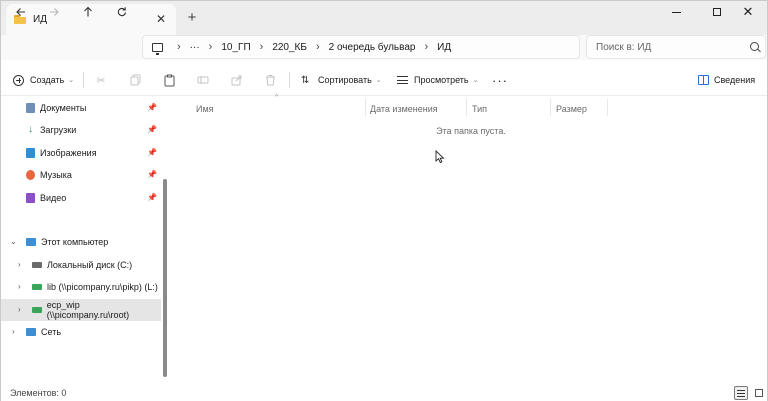  What do you see at coordinates (18, 80) in the screenshot?
I see `plus-circle-icon` at bounding box center [18, 80].